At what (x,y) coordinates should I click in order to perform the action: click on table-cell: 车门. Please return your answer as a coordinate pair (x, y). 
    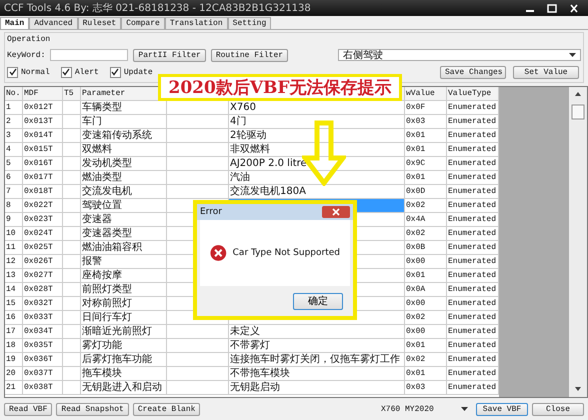
    Looking at the image, I should click on (124, 122).